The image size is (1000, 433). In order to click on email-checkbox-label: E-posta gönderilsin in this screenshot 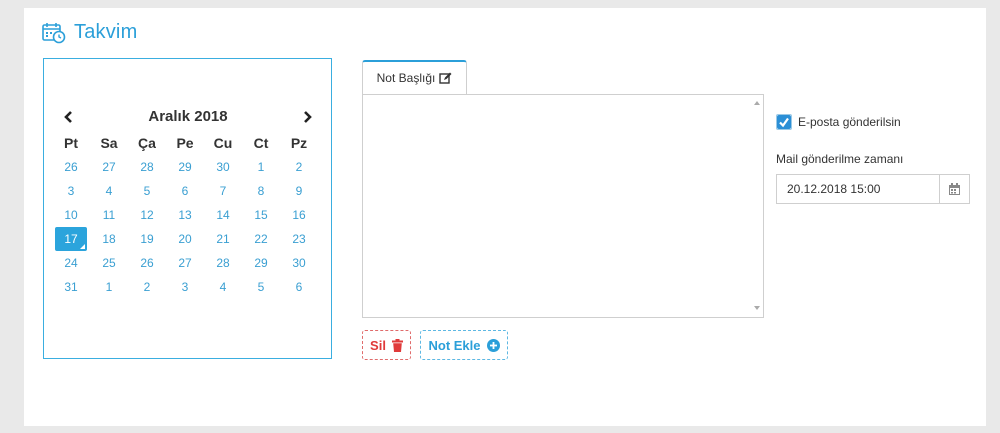, I will do `click(849, 122)`.